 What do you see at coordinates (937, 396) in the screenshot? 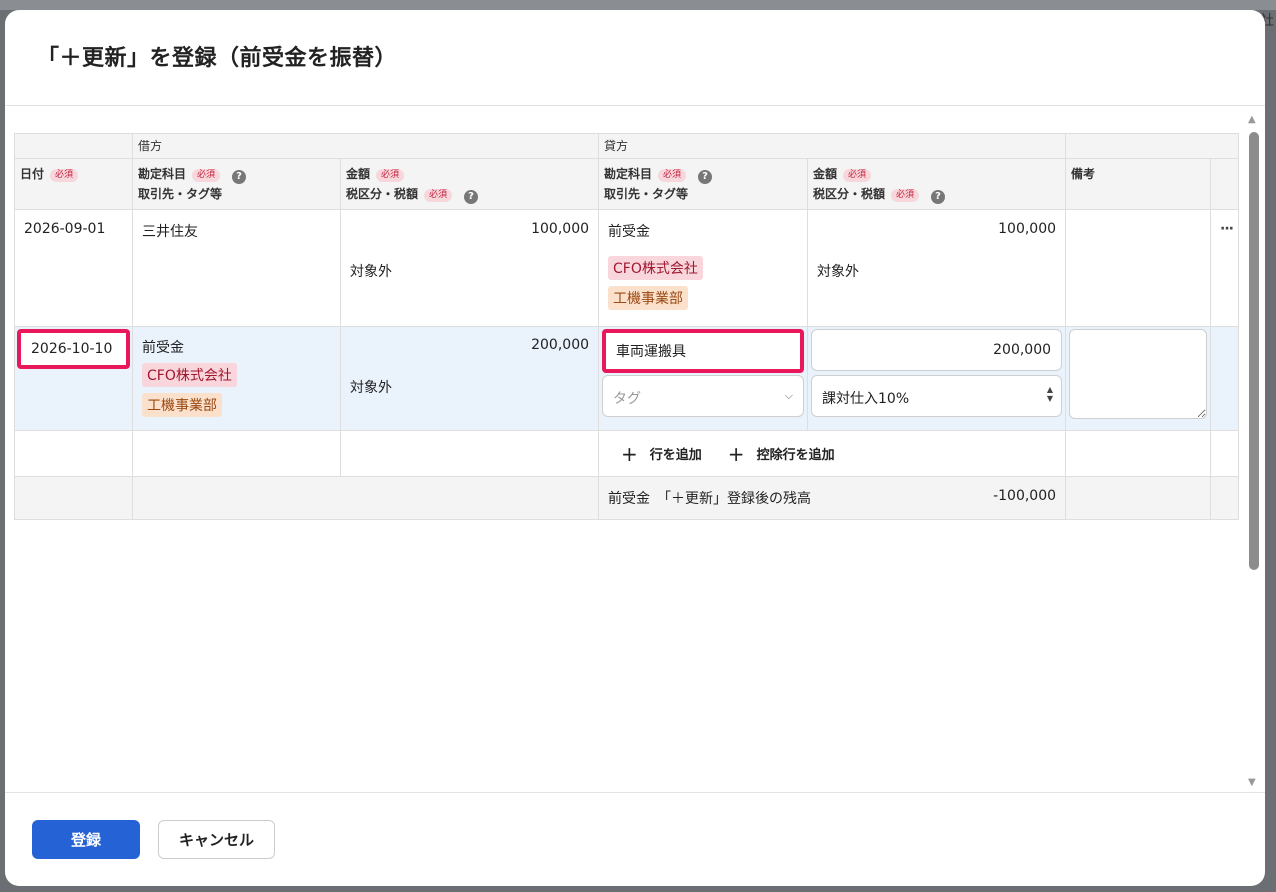
I see `tax-category-select: 課対仕入10% ▲ ▼` at bounding box center [937, 396].